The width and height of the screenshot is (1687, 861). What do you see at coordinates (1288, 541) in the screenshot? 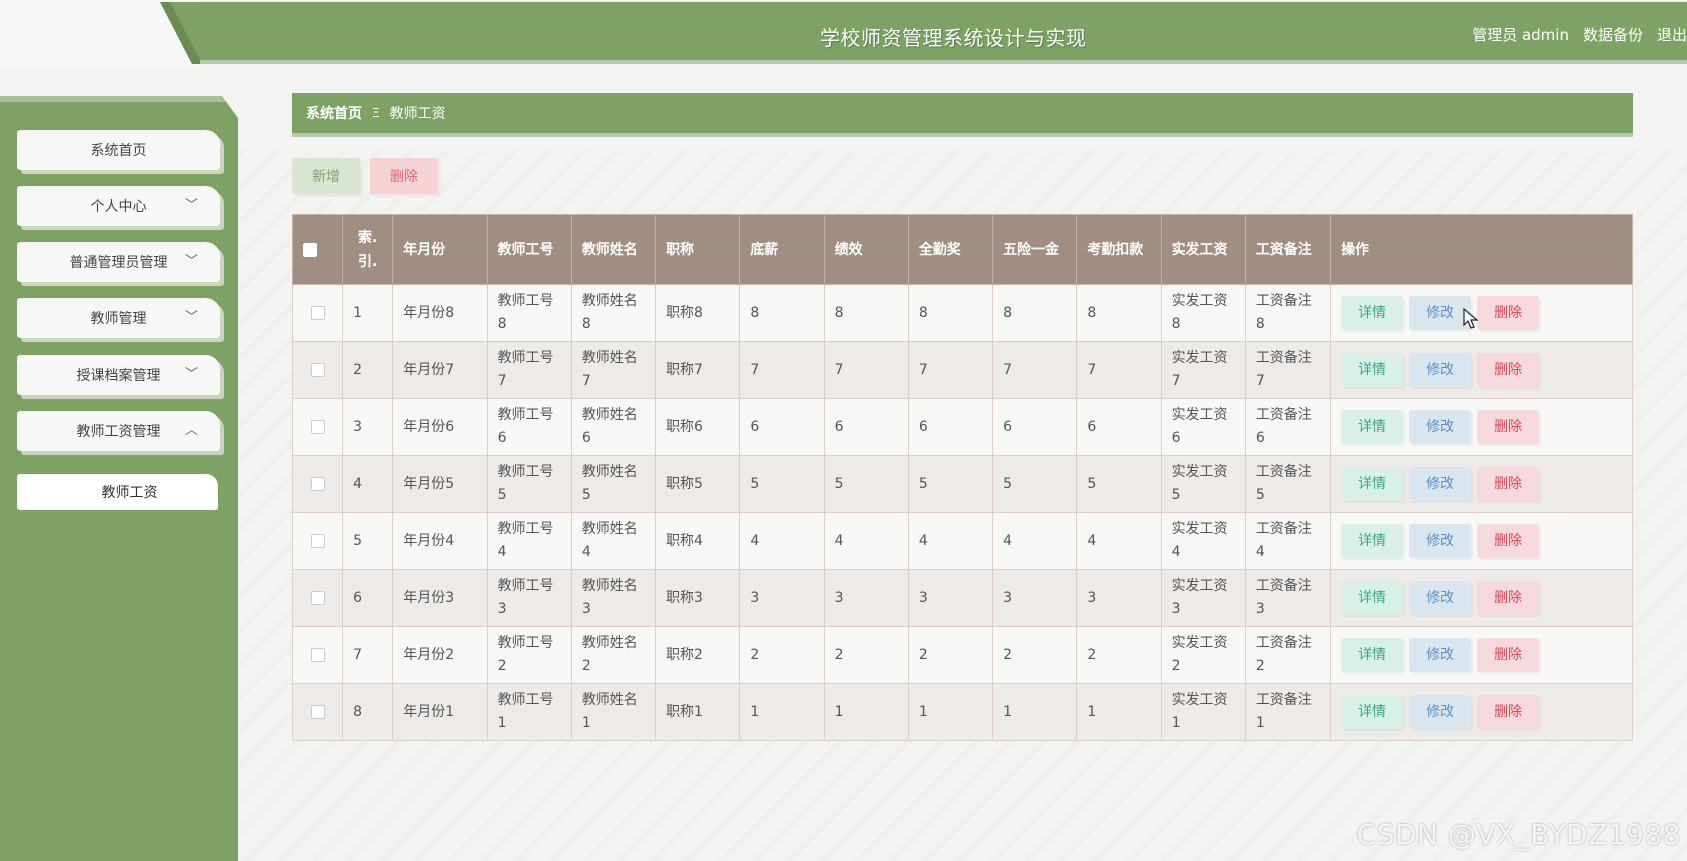
I see `table-cell: 工资备注4` at bounding box center [1288, 541].